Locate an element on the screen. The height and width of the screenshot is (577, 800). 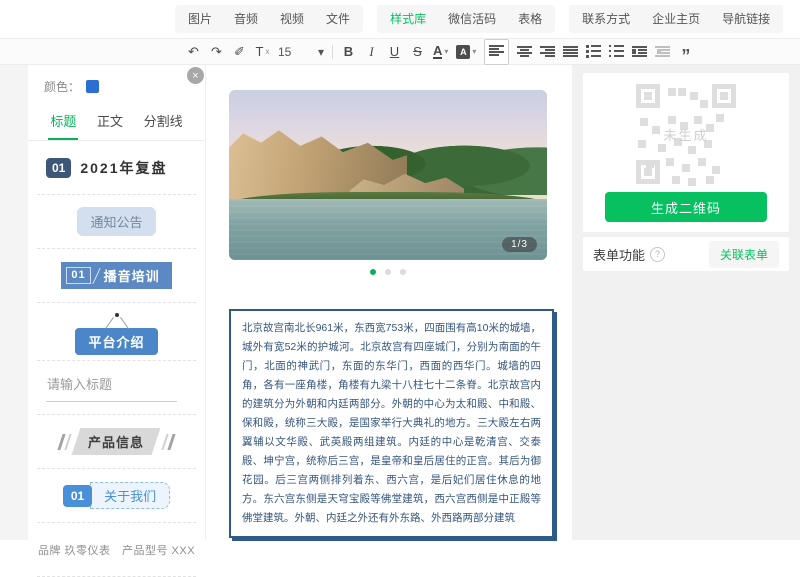
align-center-button is located at coordinates (525, 51).